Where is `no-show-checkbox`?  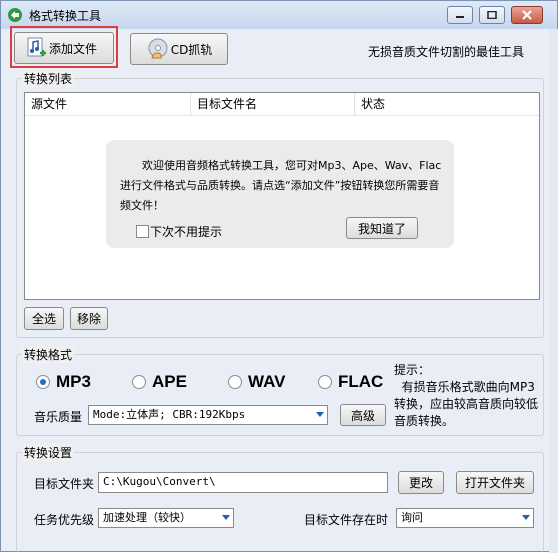 no-show-checkbox is located at coordinates (142, 231).